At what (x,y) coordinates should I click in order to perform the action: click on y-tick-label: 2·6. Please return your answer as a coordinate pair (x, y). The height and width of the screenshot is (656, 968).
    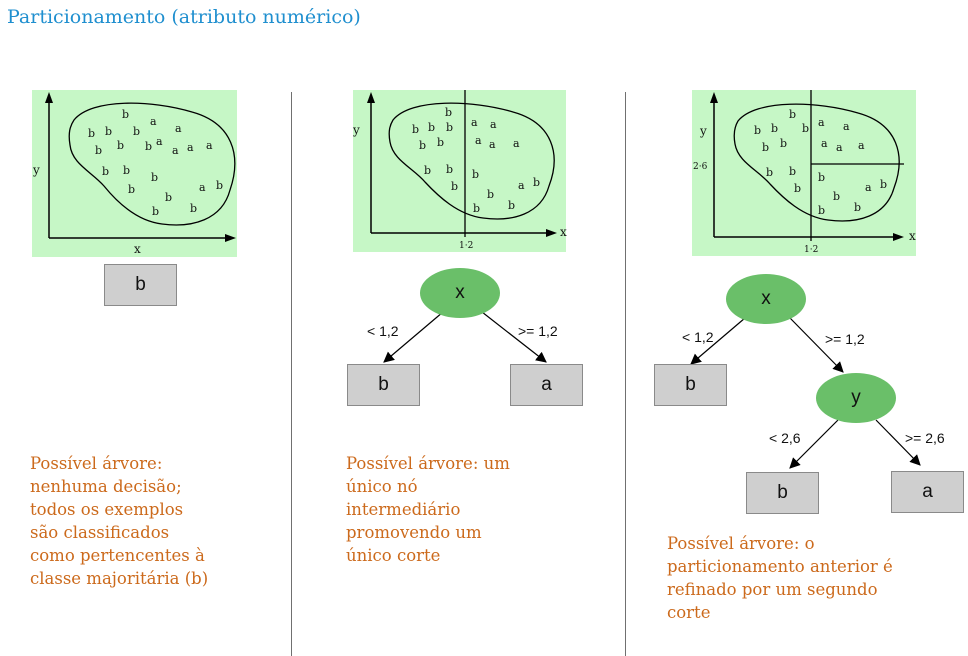
    Looking at the image, I should click on (700, 167).